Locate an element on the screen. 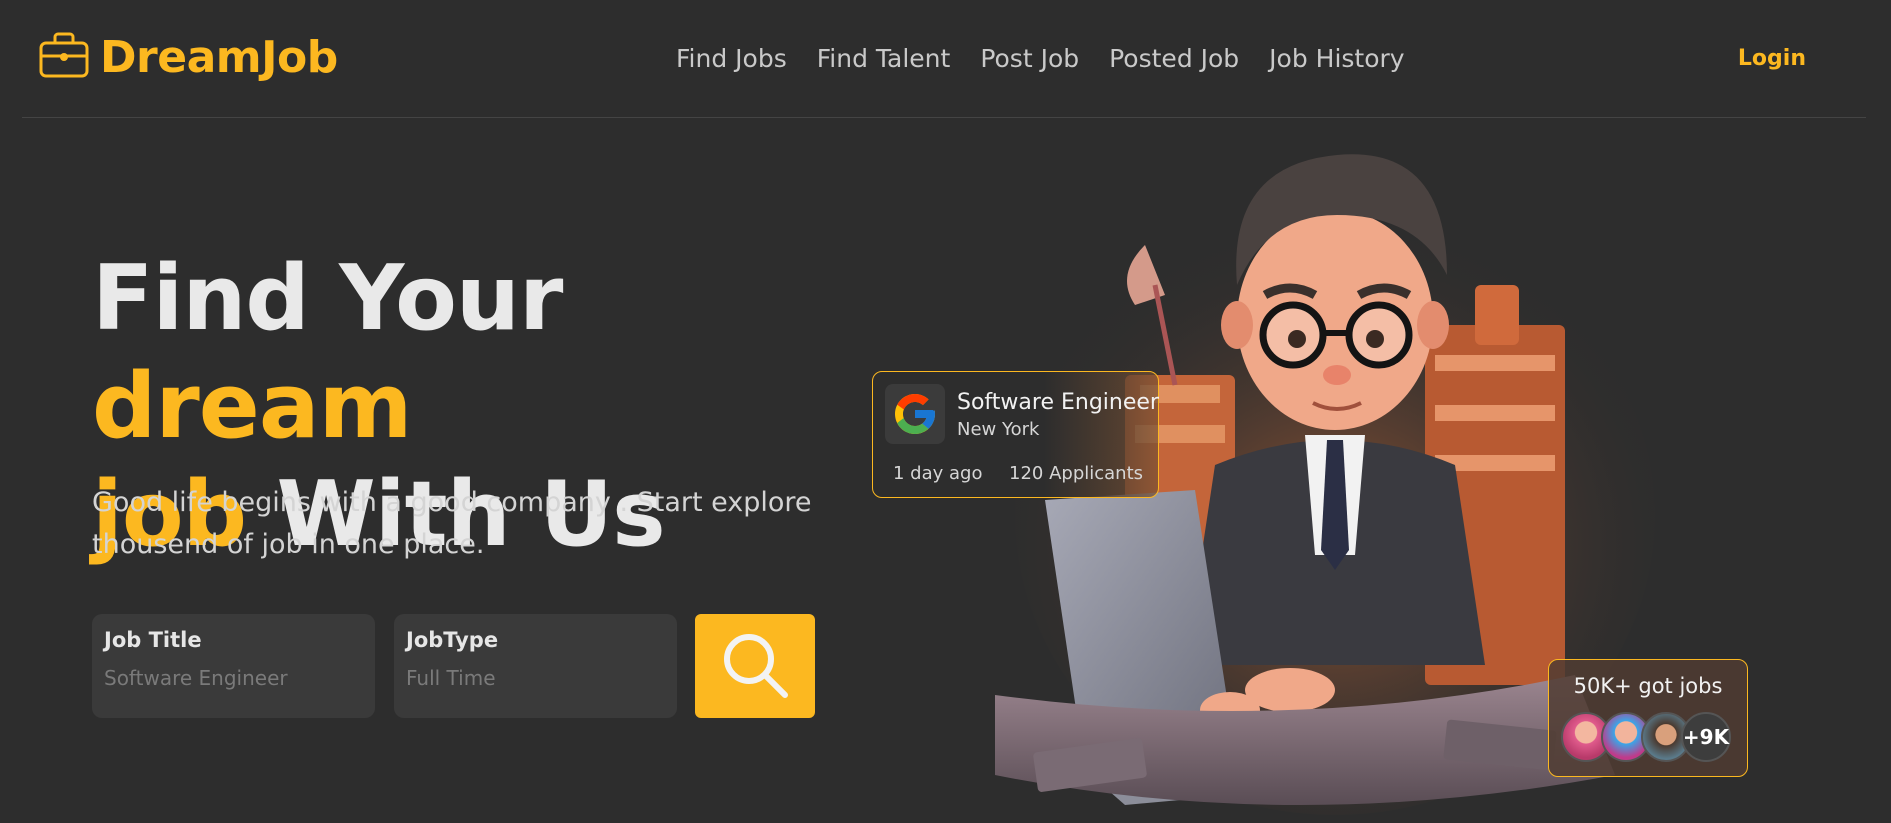 This screenshot has width=1891, height=823. job-card-title: Software Engineer is located at coordinates (1058, 402).